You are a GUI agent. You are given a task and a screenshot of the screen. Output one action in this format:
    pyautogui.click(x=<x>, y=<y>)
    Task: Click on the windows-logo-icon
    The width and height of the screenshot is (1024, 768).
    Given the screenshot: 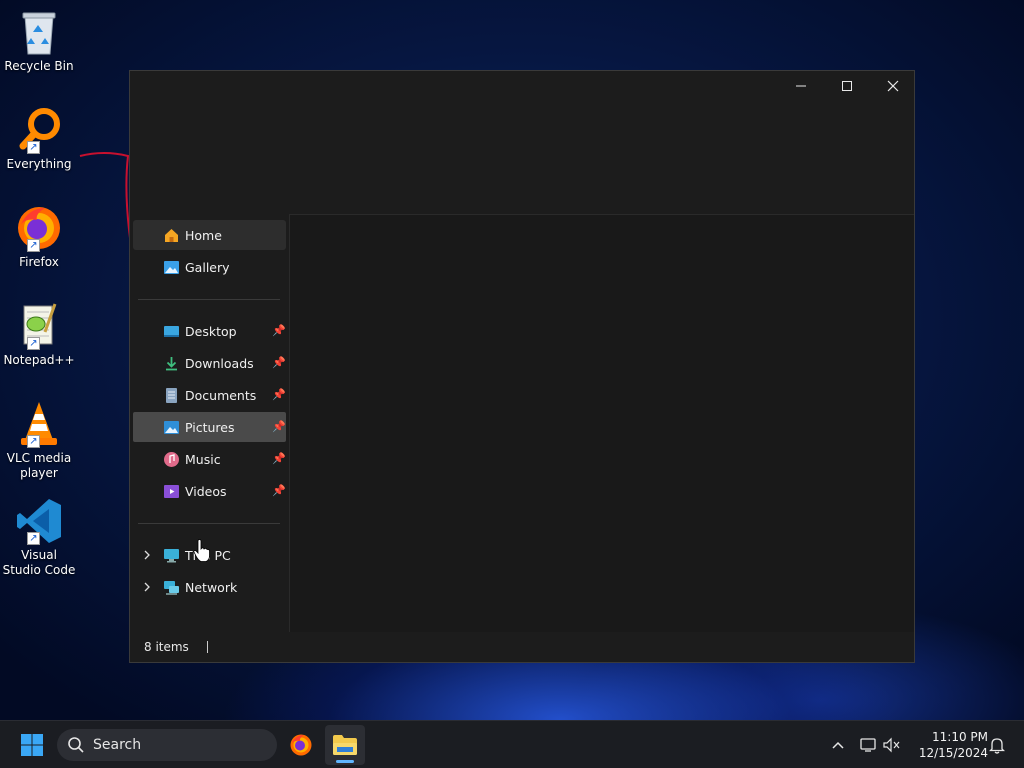 What is the action you would take?
    pyautogui.click(x=32, y=745)
    